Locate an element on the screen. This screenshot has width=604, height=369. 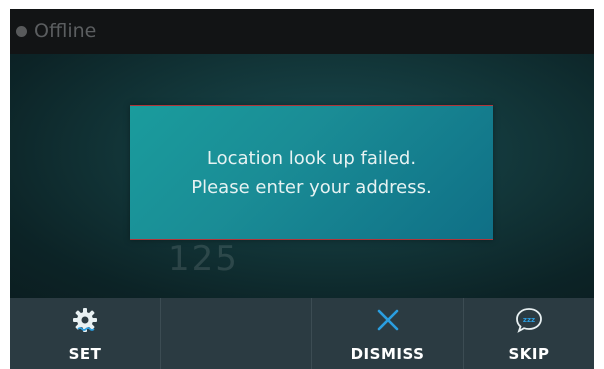
background-digits: 125 is located at coordinates (203, 259).